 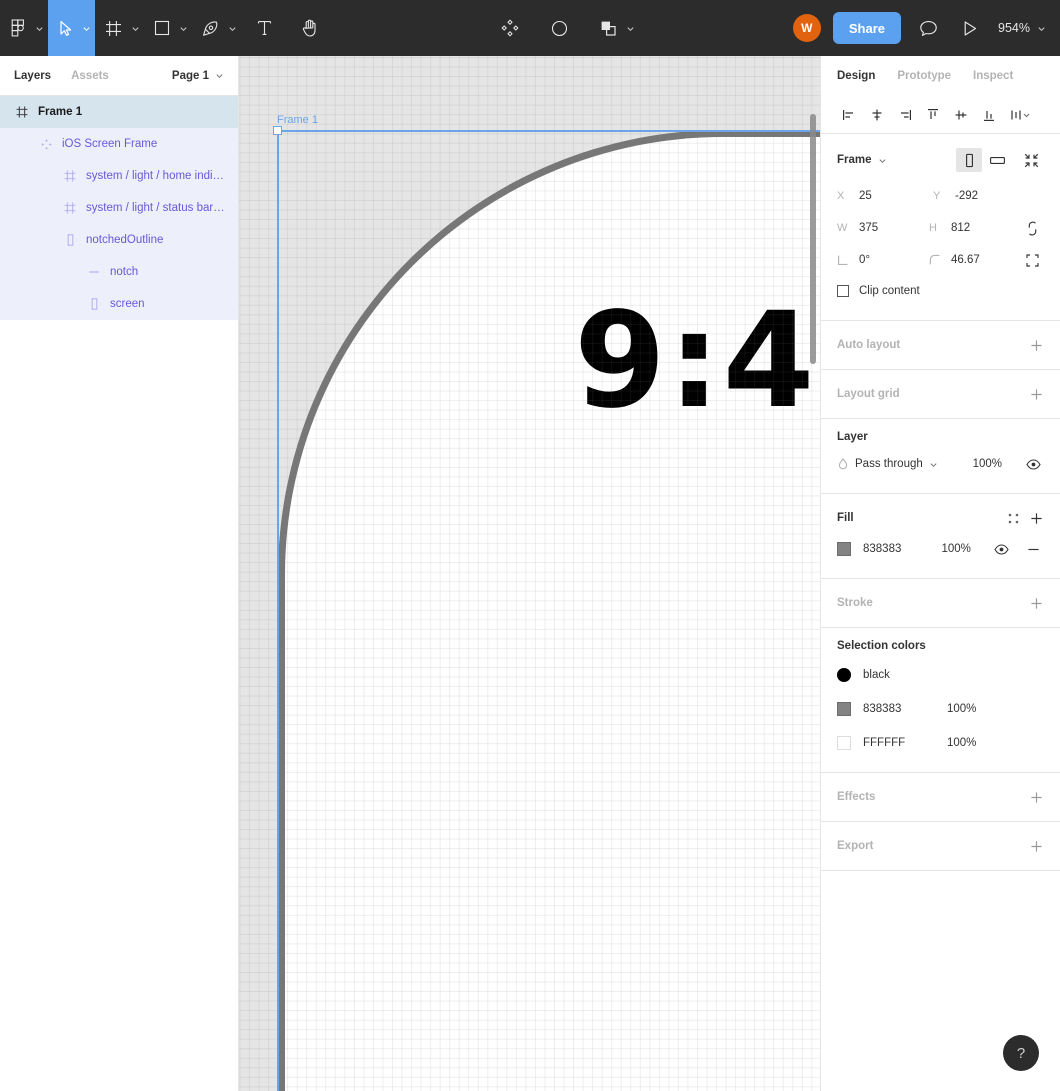 I want to click on components-icon, so click(x=510, y=28).